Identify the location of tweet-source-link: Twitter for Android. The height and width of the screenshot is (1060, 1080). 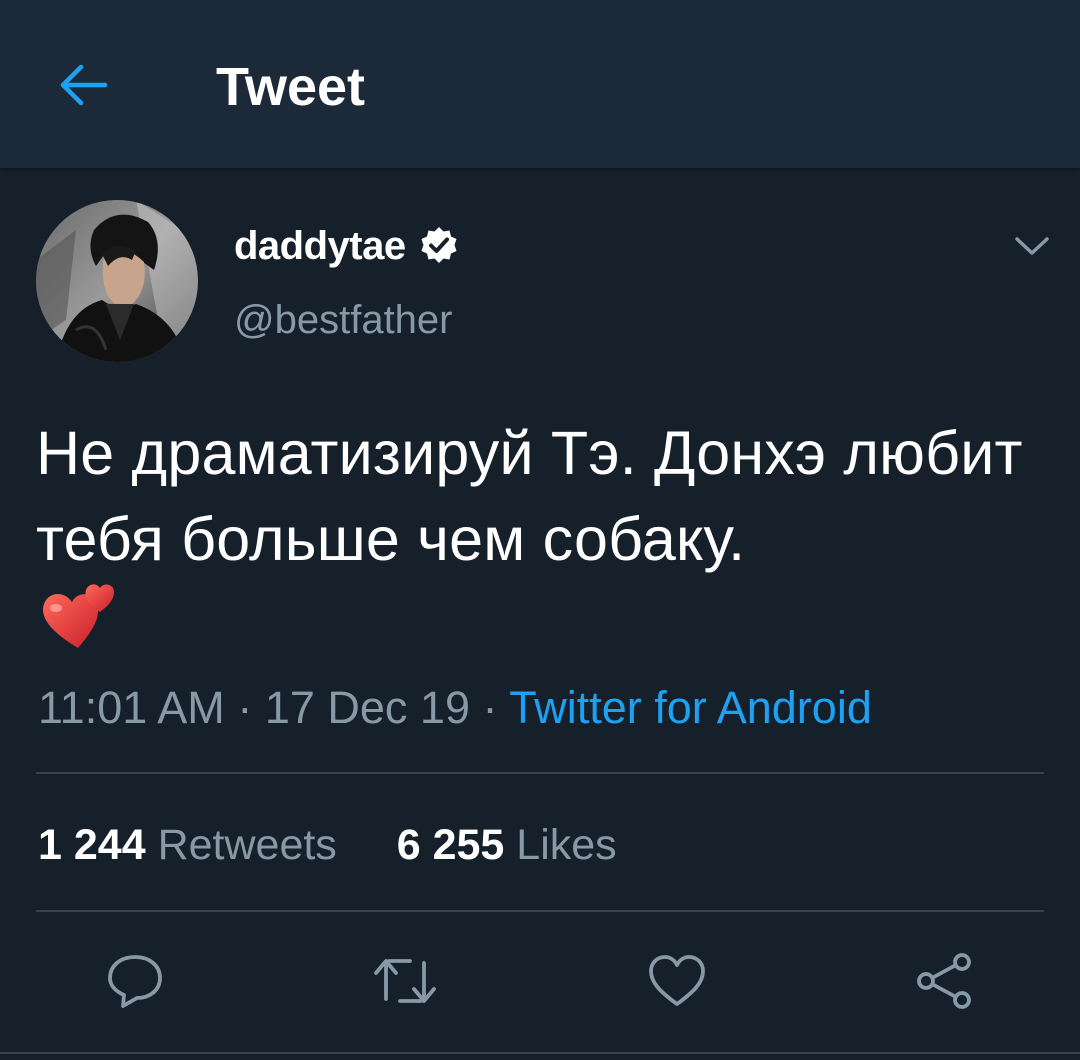
(690, 707).